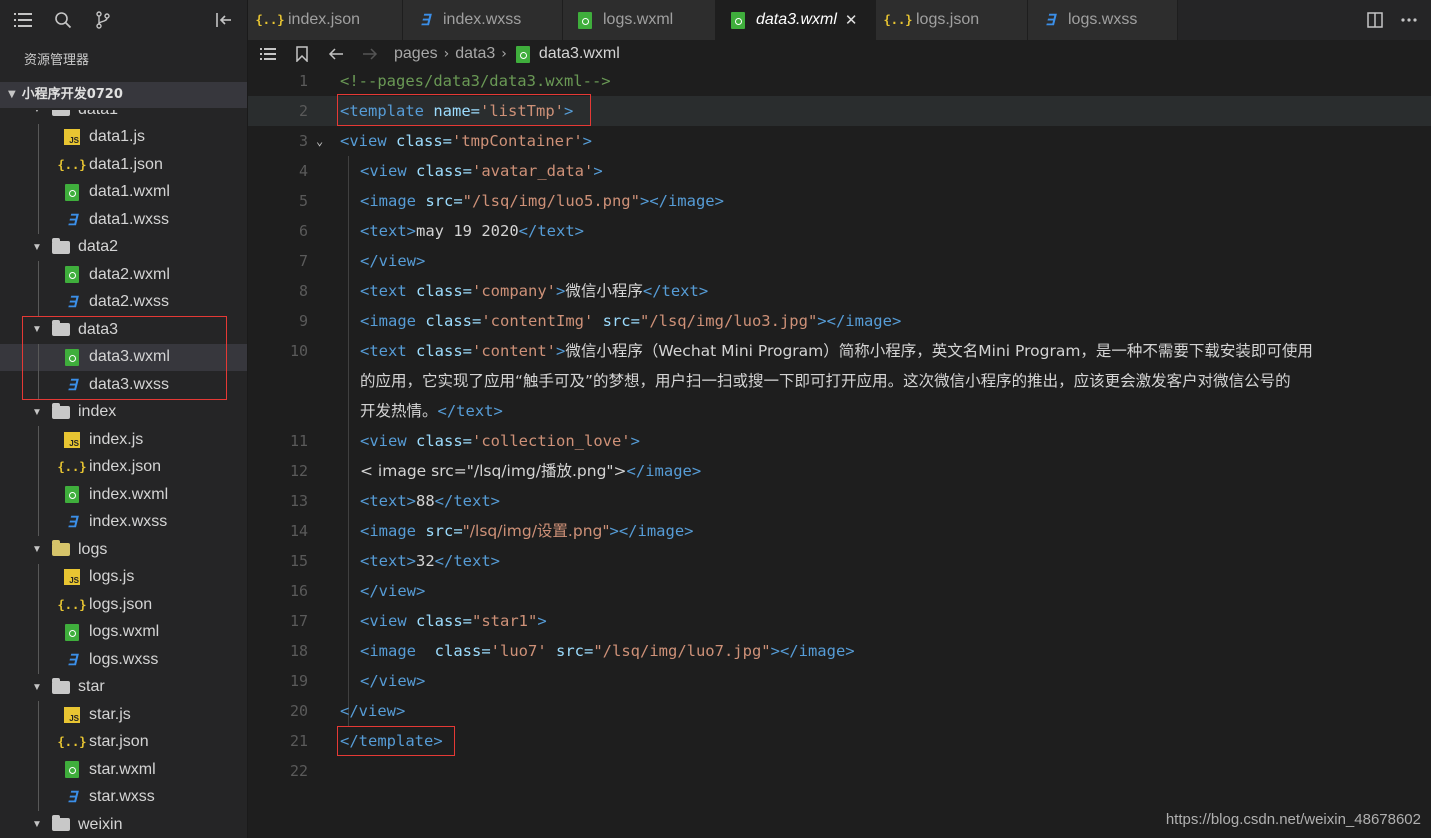 Image resolution: width=1431 pixels, height=838 pixels. What do you see at coordinates (425, 561) in the screenshot?
I see `code-token: 32` at bounding box center [425, 561].